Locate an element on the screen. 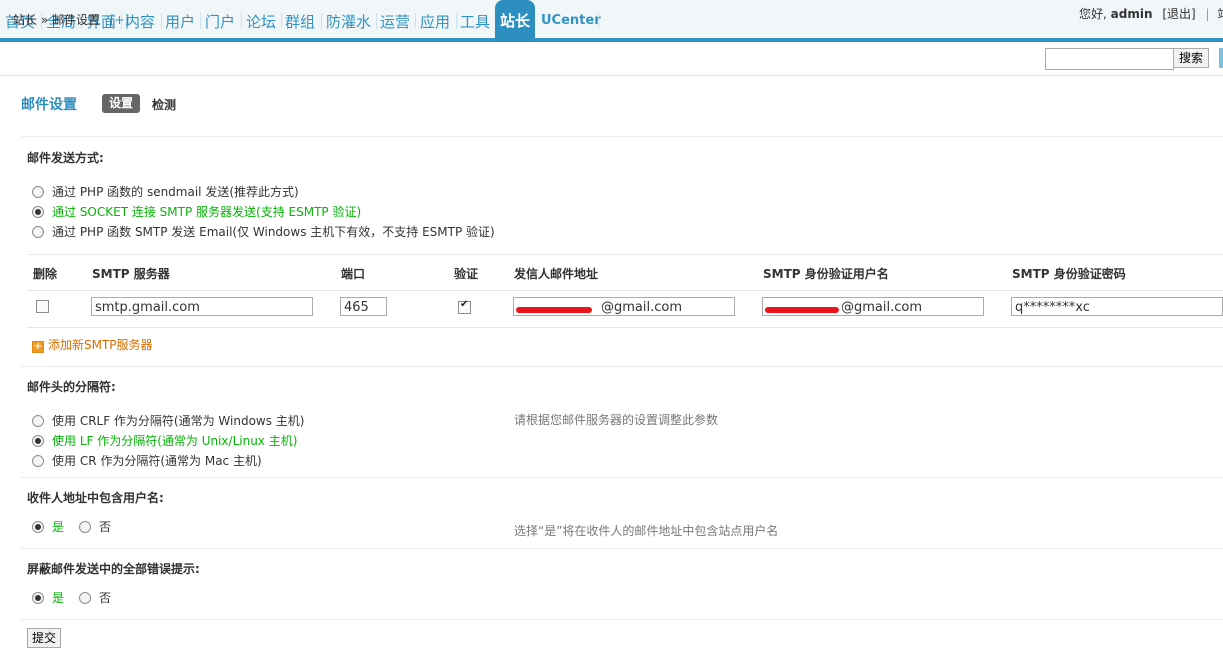 Image resolution: width=1223 pixels, height=661 pixels. silent-errors-label: 屏蔽邮件发送中的全部错误提示: is located at coordinates (113, 569).